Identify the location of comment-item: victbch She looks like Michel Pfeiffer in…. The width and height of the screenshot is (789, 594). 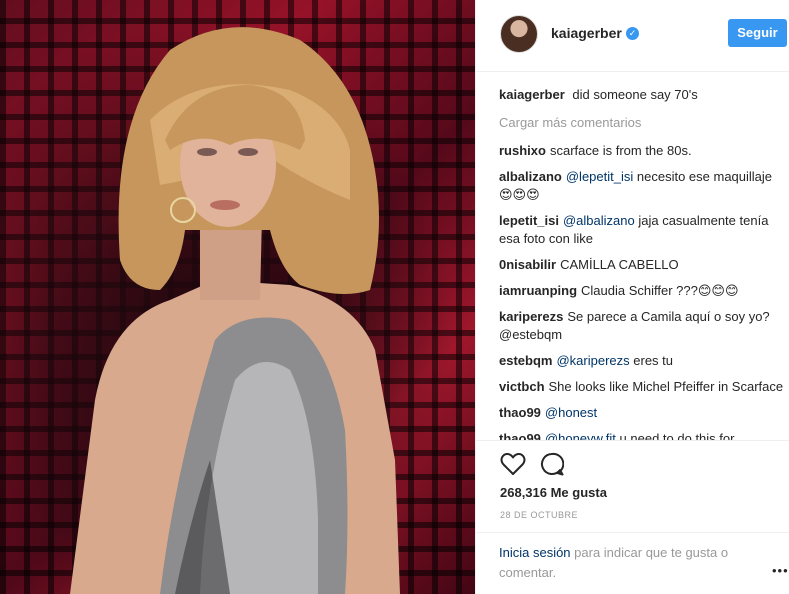
(641, 387).